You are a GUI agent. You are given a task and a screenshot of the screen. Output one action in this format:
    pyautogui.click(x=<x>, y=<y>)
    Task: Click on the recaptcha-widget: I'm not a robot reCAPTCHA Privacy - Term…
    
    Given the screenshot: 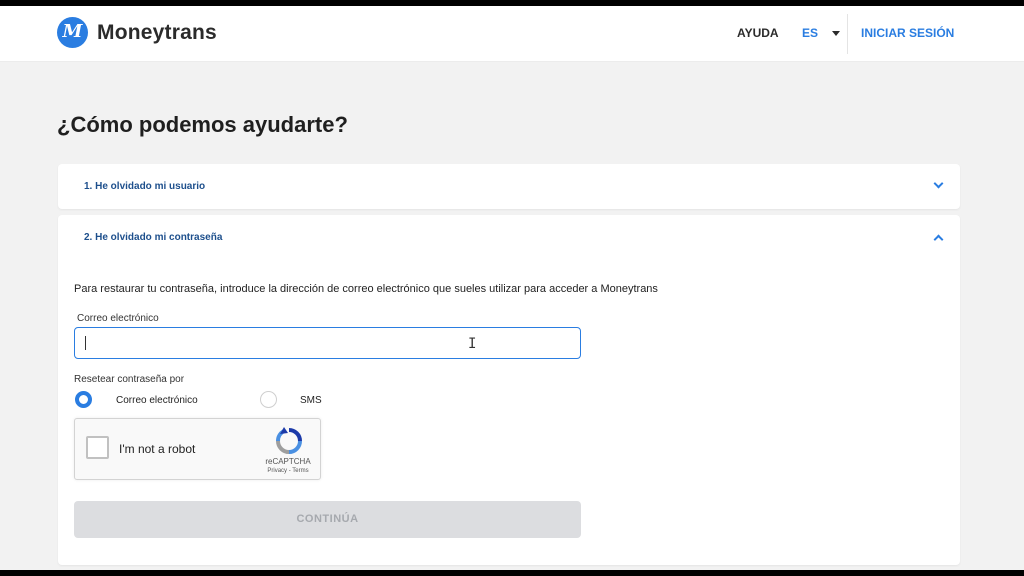 What is the action you would take?
    pyautogui.click(x=197, y=449)
    